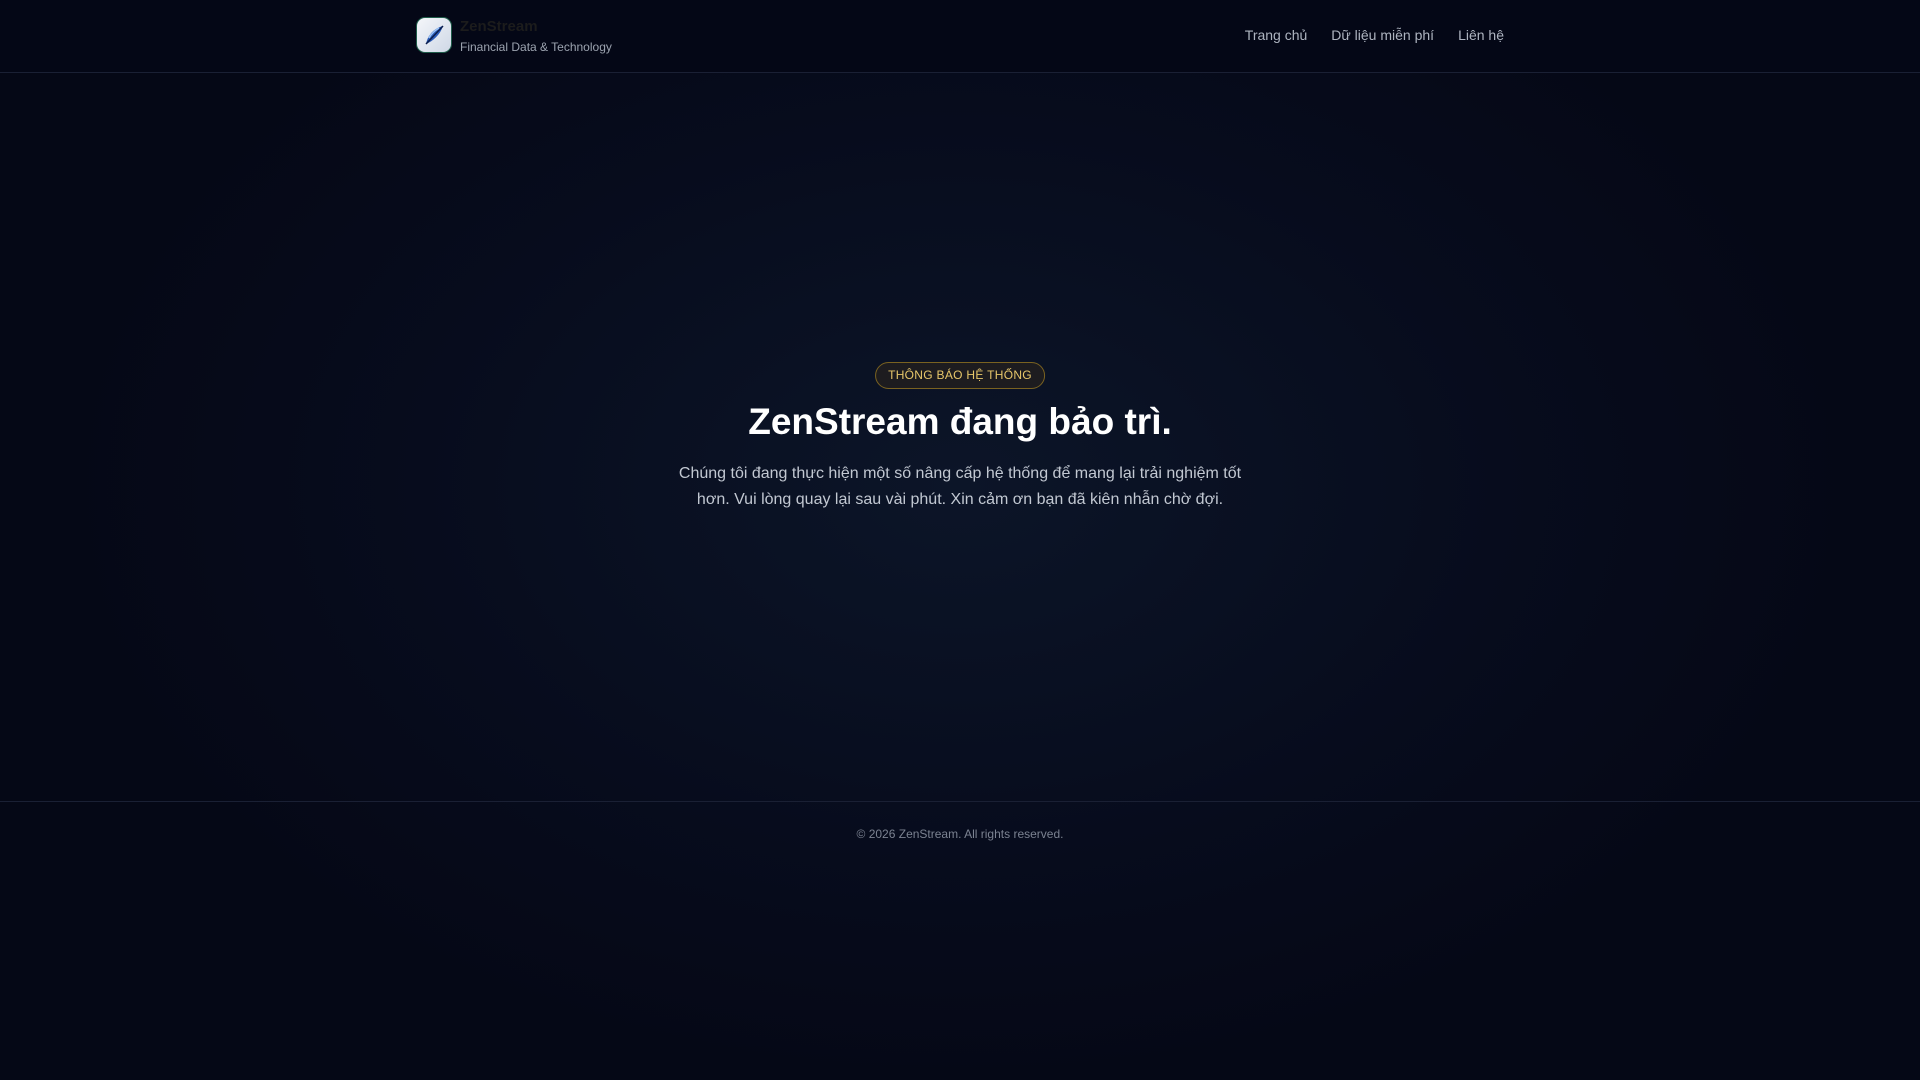  Describe the element at coordinates (1382, 35) in the screenshot. I see `nav-free-data: Dữ liệu miễn phí` at that location.